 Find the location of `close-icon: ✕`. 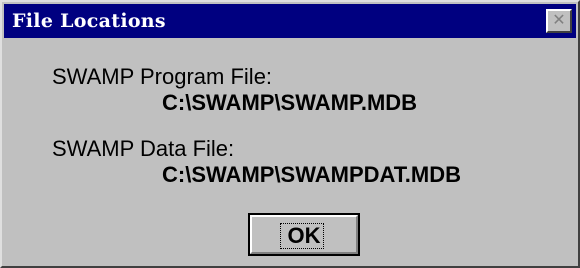

close-icon: ✕ is located at coordinates (559, 19).